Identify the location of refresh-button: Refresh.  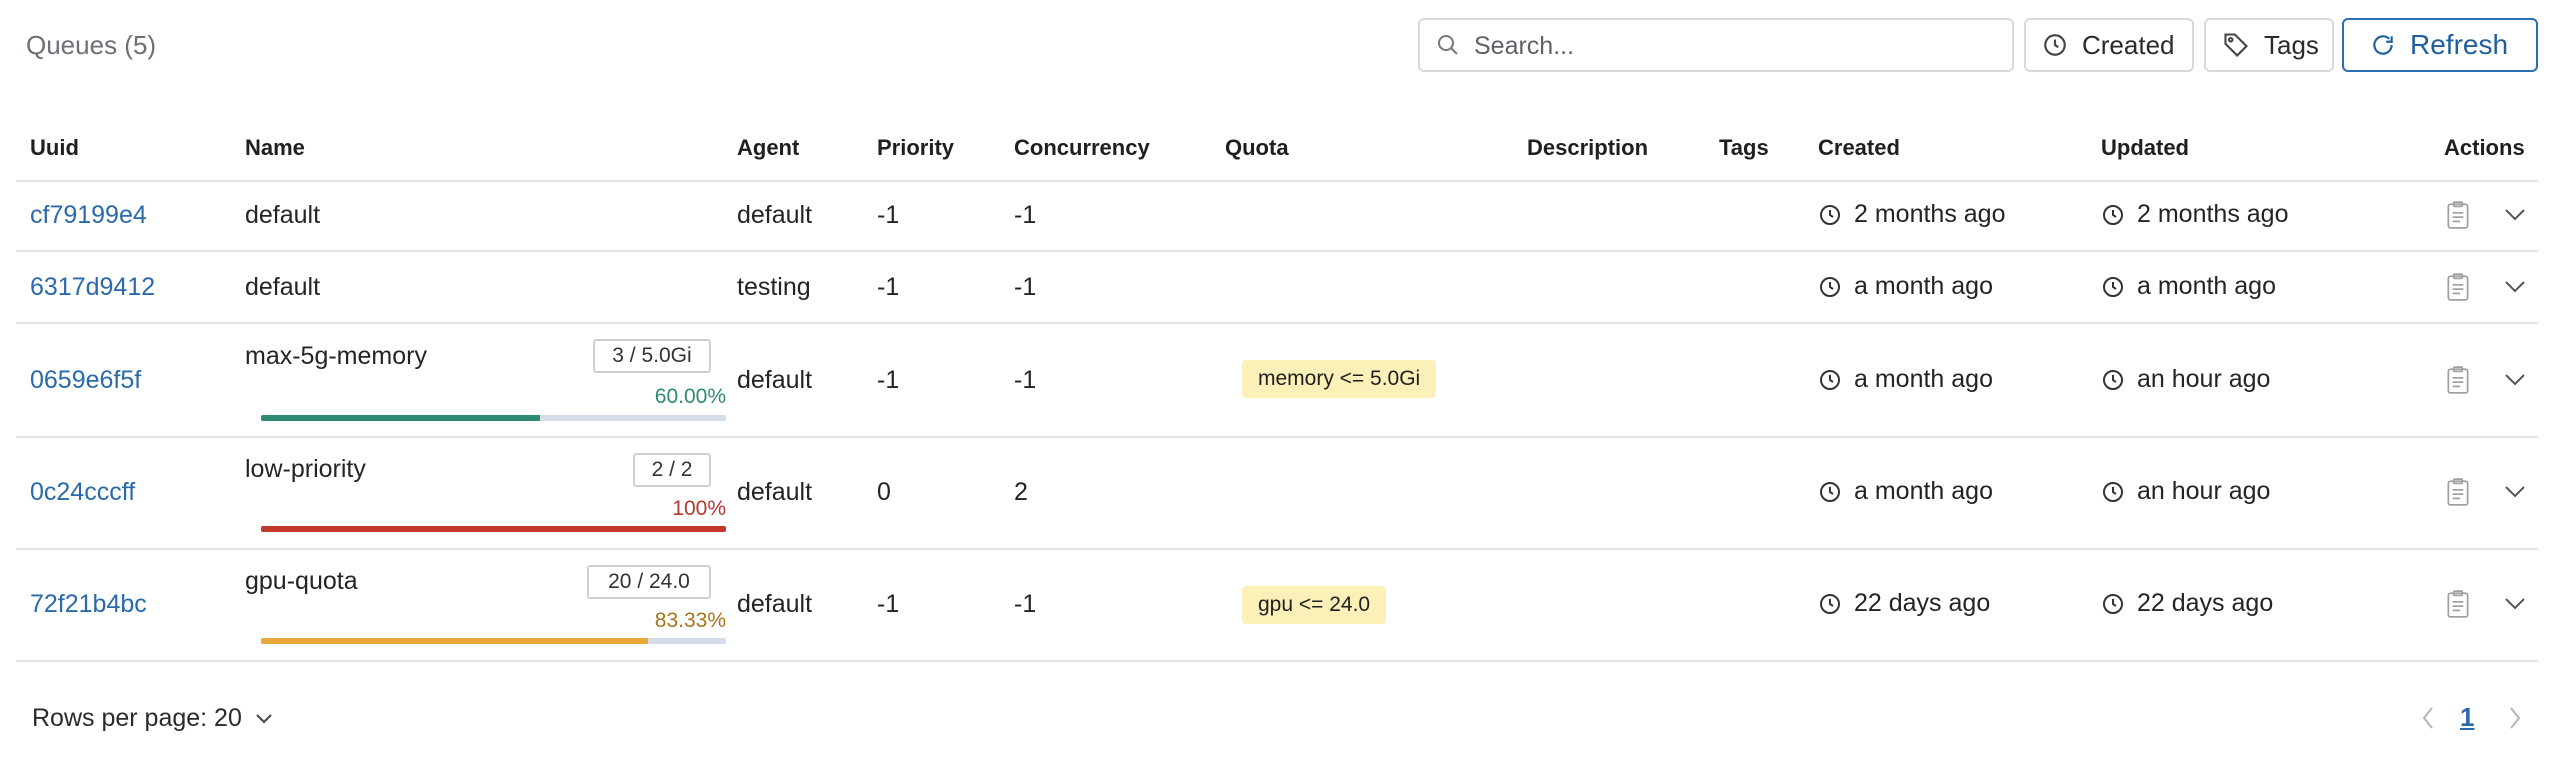
(2440, 45).